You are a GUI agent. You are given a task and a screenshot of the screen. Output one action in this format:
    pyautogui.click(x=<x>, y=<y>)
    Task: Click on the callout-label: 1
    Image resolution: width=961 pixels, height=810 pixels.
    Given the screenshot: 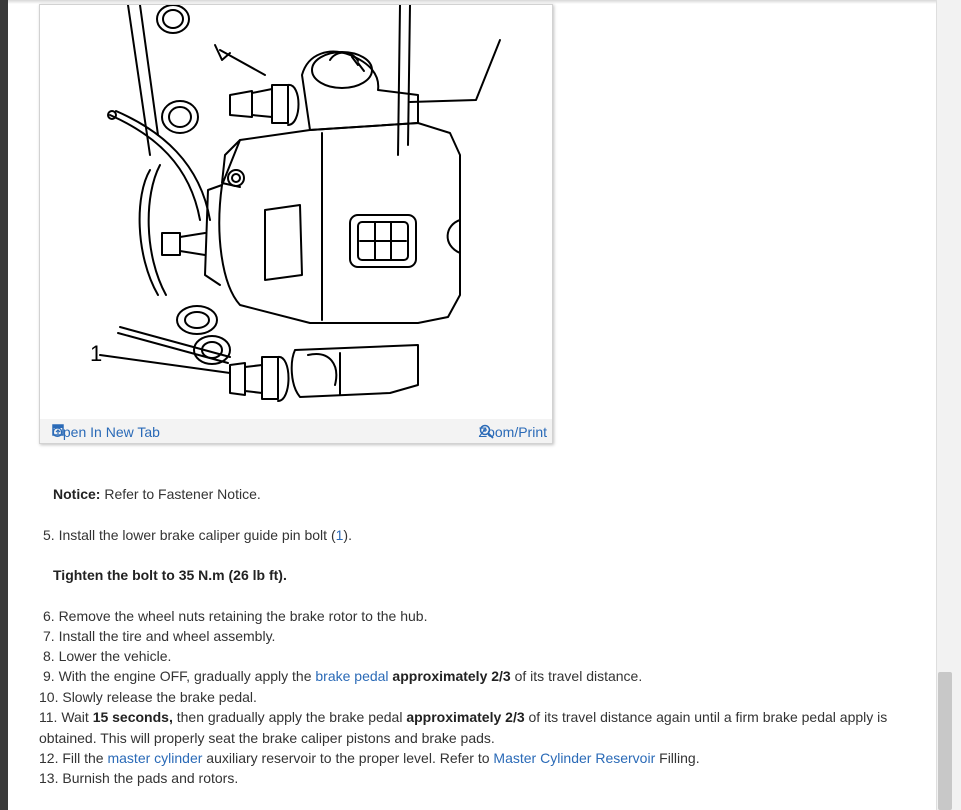 What is the action you would take?
    pyautogui.click(x=96, y=353)
    